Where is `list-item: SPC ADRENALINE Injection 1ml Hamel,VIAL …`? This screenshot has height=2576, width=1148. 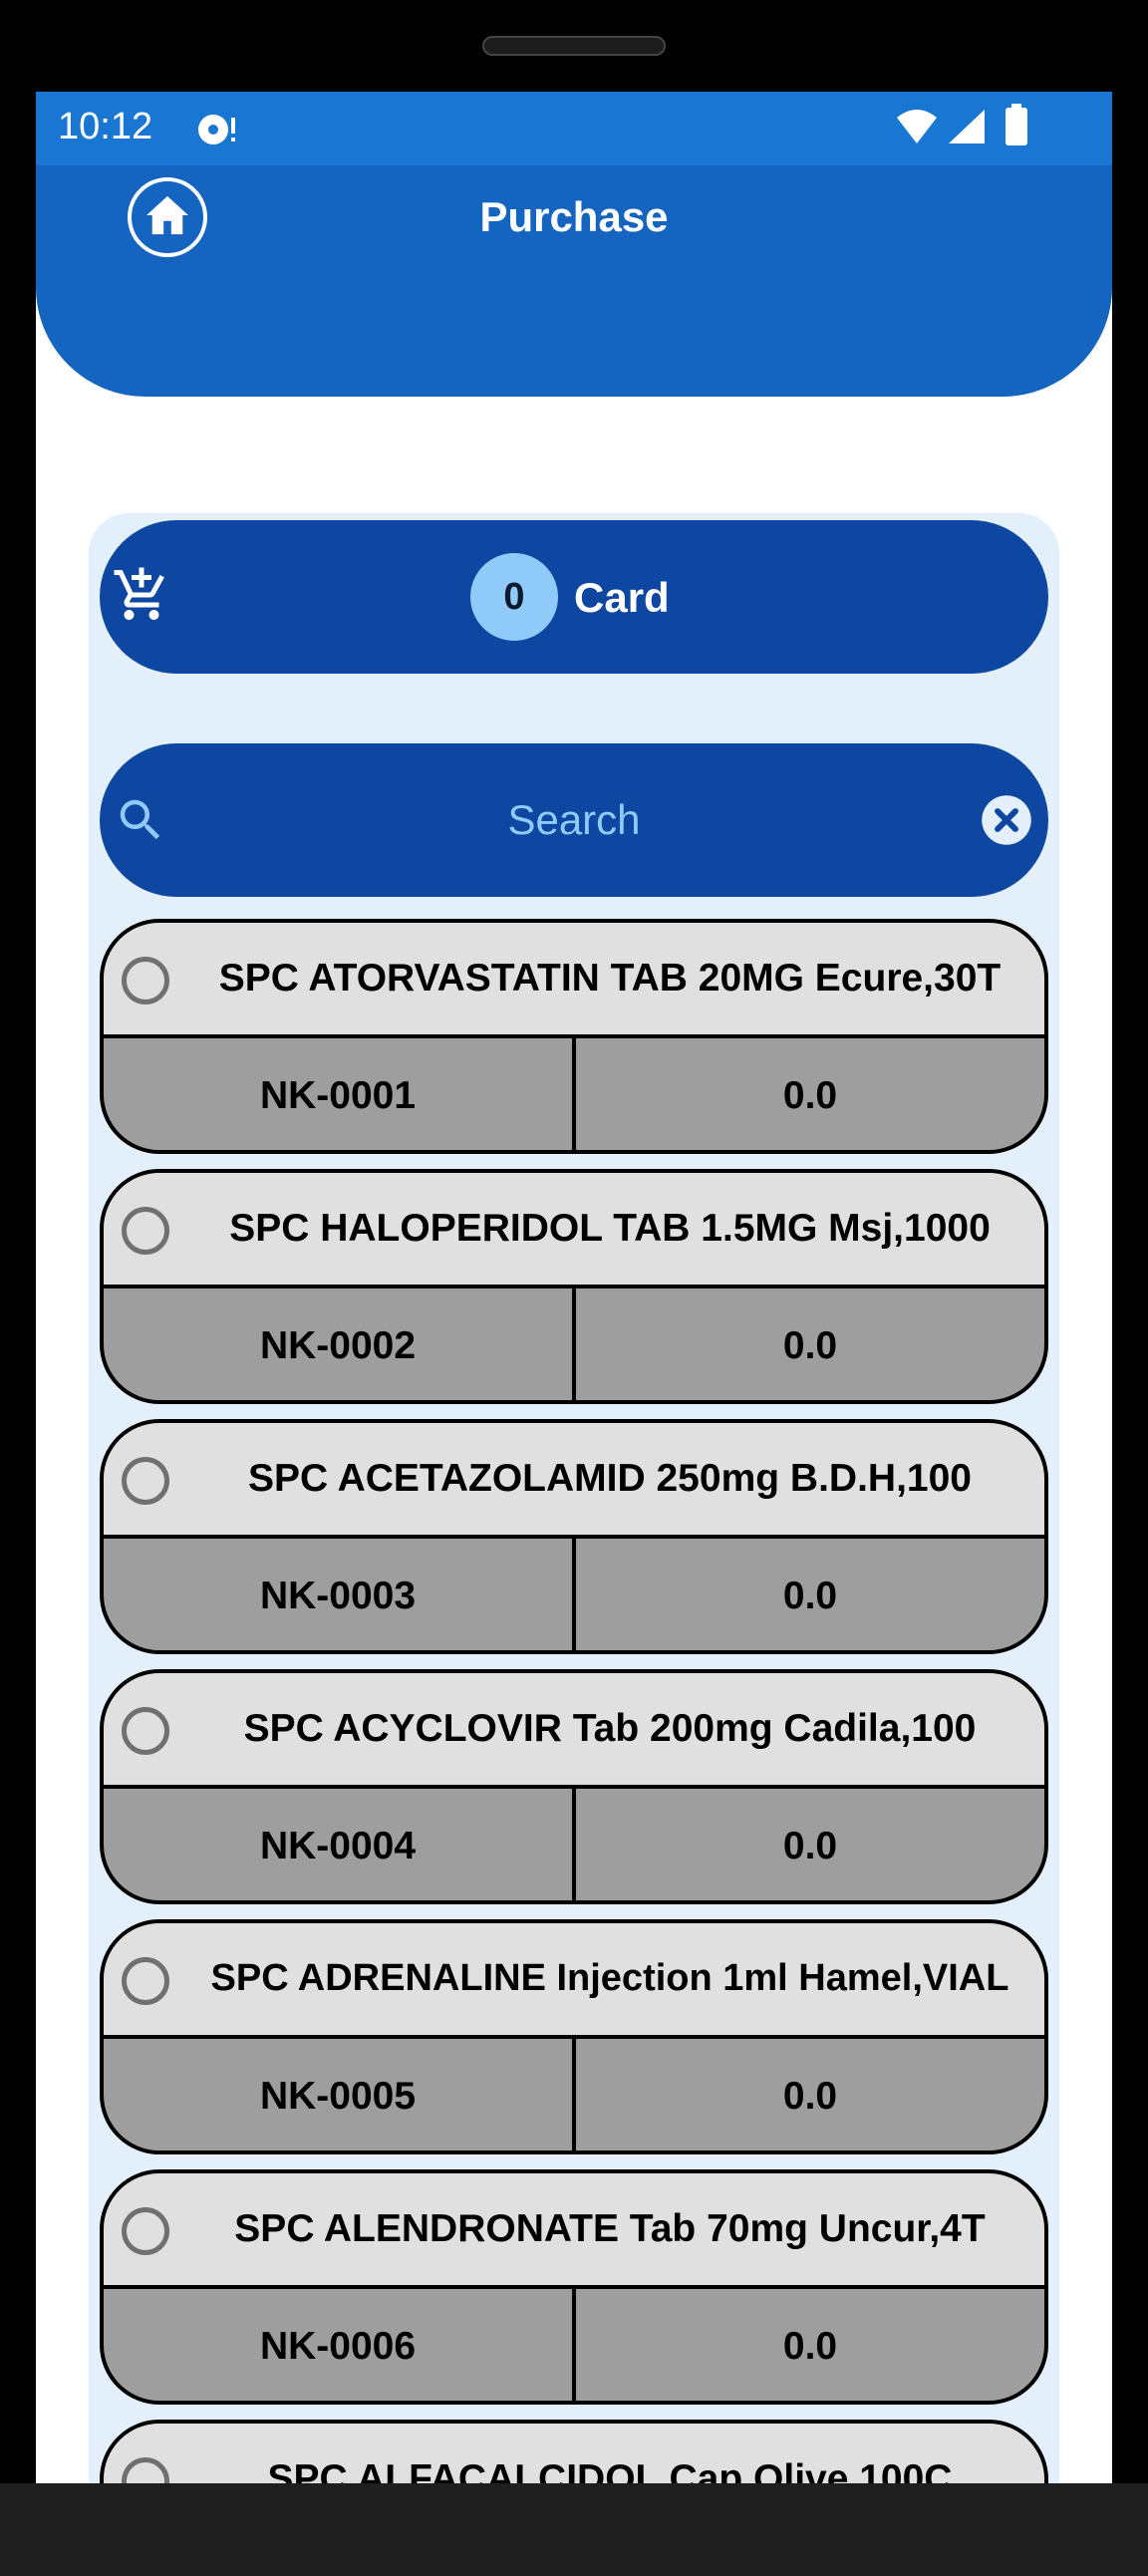 list-item: SPC ADRENALINE Injection 1ml Hamel,VIAL … is located at coordinates (574, 2036).